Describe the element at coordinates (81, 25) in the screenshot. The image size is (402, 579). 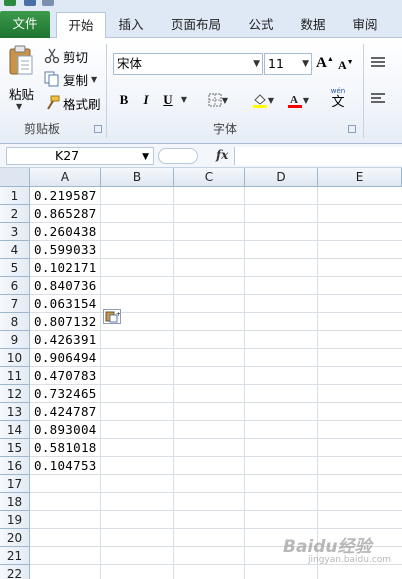
I see `tab-home: 开始` at that location.